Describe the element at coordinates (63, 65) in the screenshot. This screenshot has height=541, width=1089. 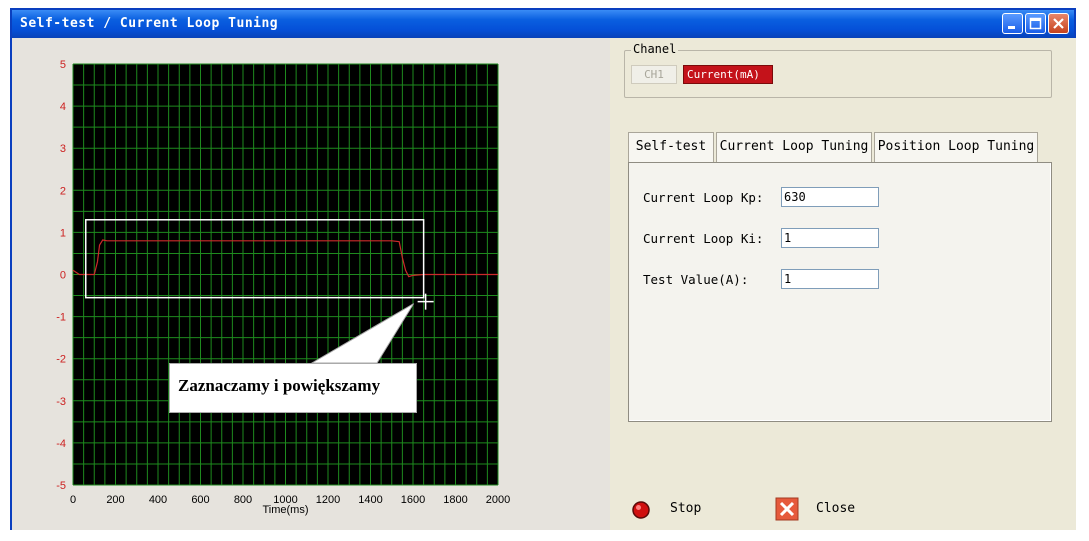
I see `y-tick-label: 5` at that location.